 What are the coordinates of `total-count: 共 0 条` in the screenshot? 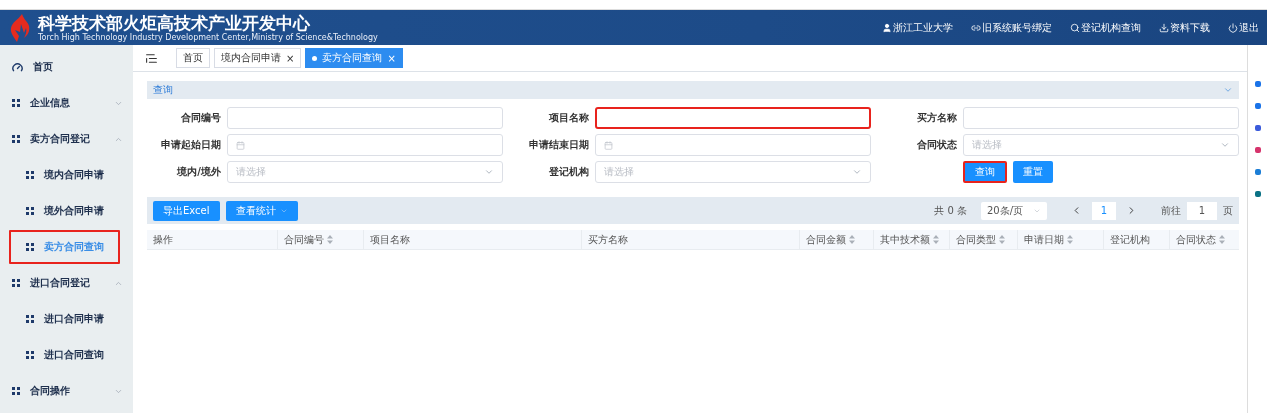 It's located at (950, 210).